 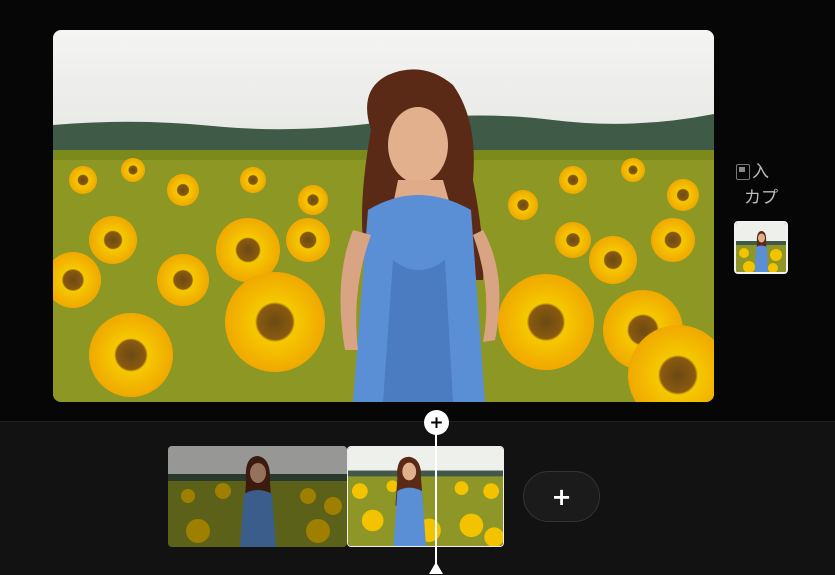 I want to click on selected-image-thumbnail, so click(x=761, y=247).